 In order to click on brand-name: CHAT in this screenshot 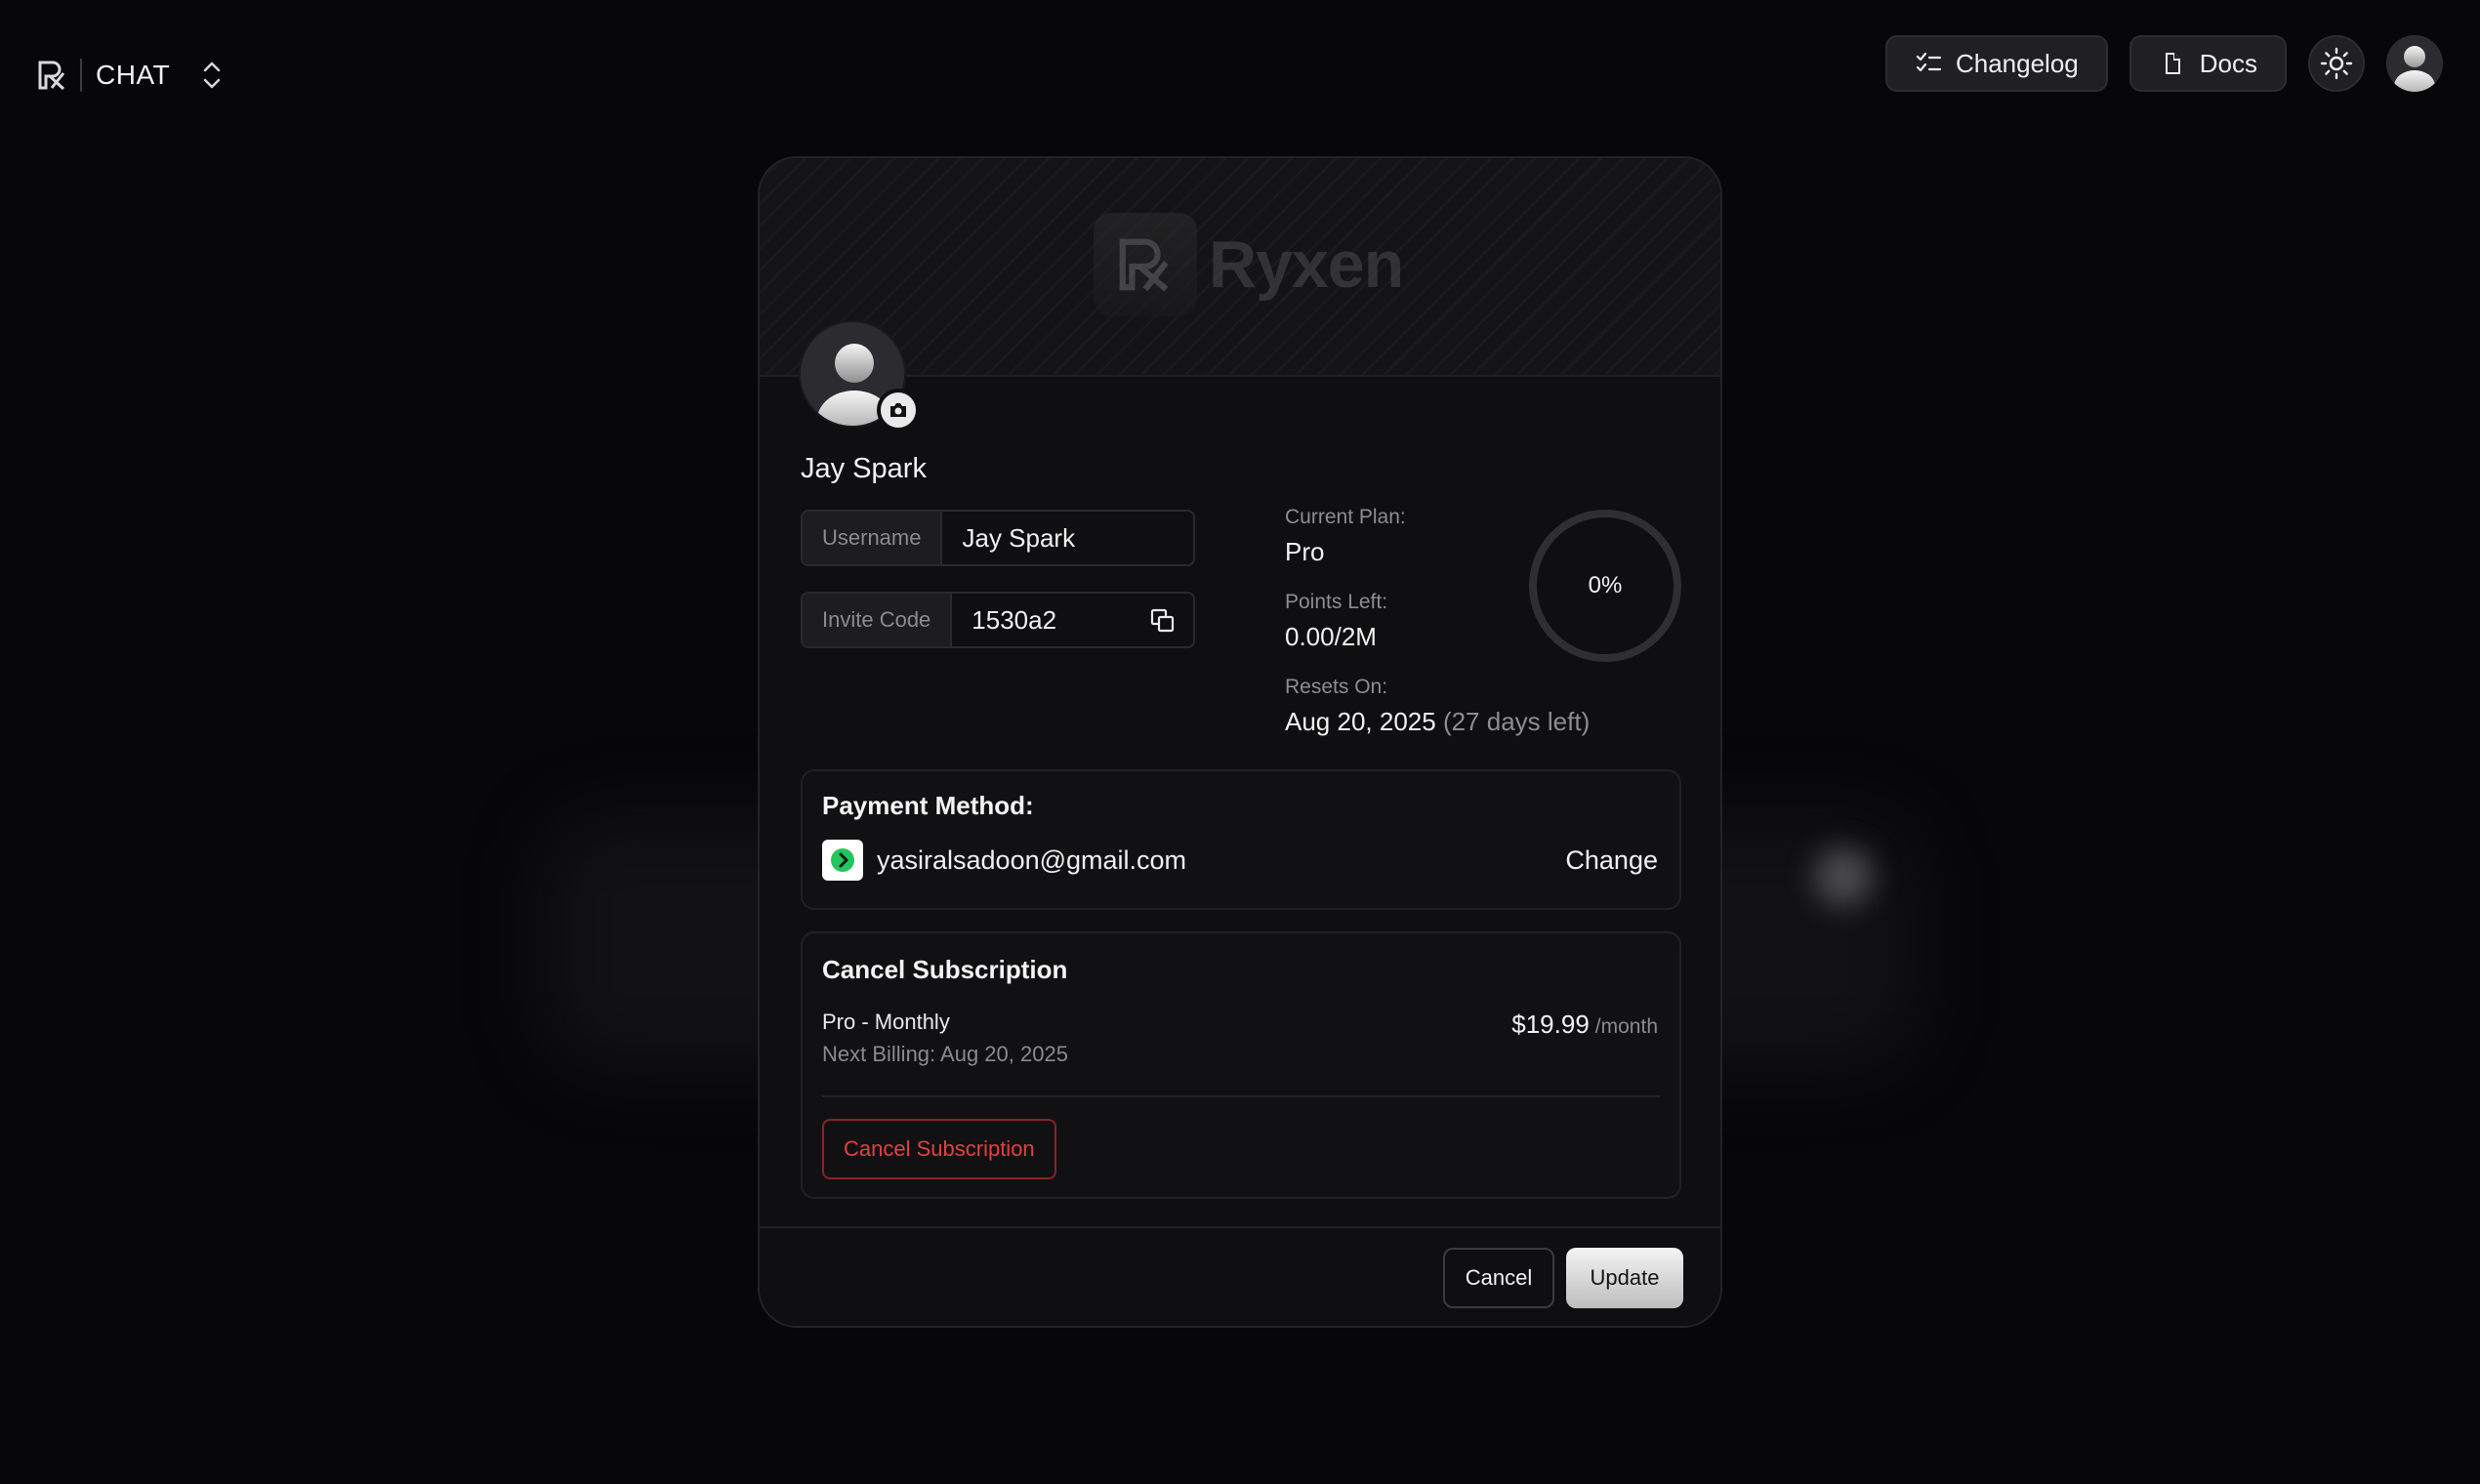, I will do `click(133, 75)`.